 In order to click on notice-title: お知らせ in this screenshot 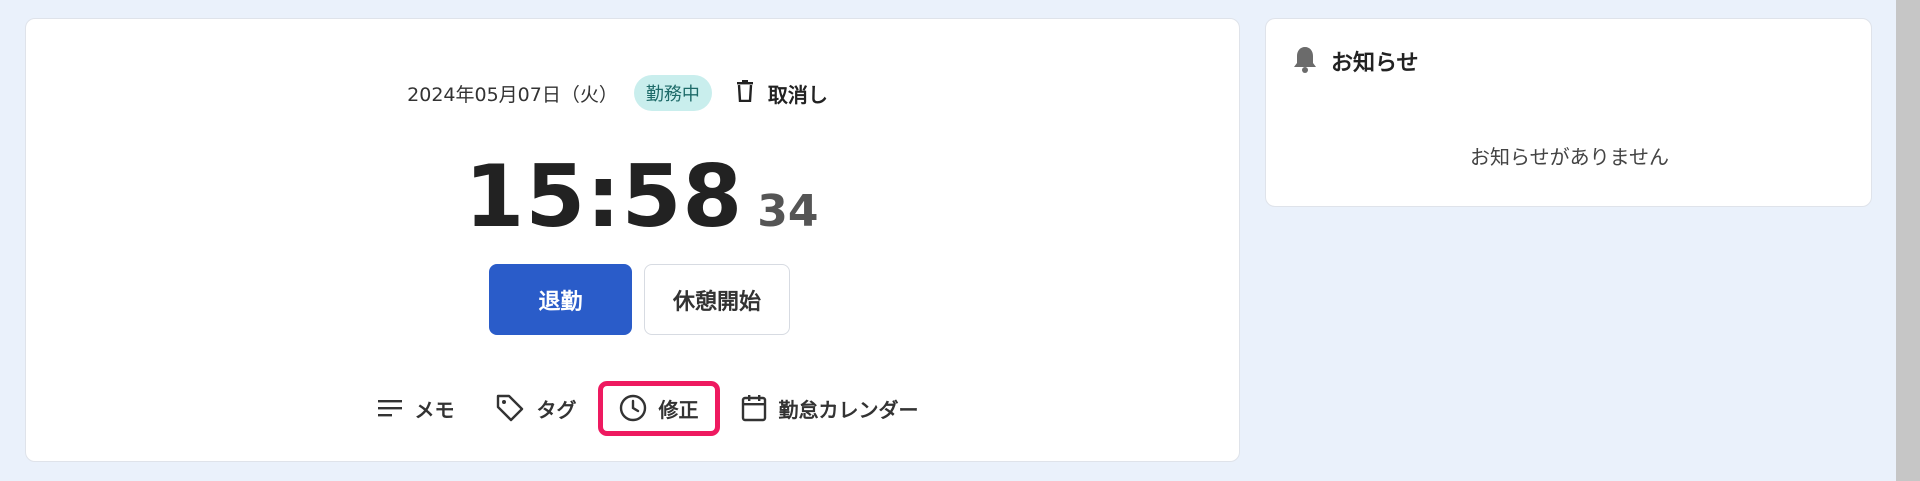, I will do `click(1375, 63)`.